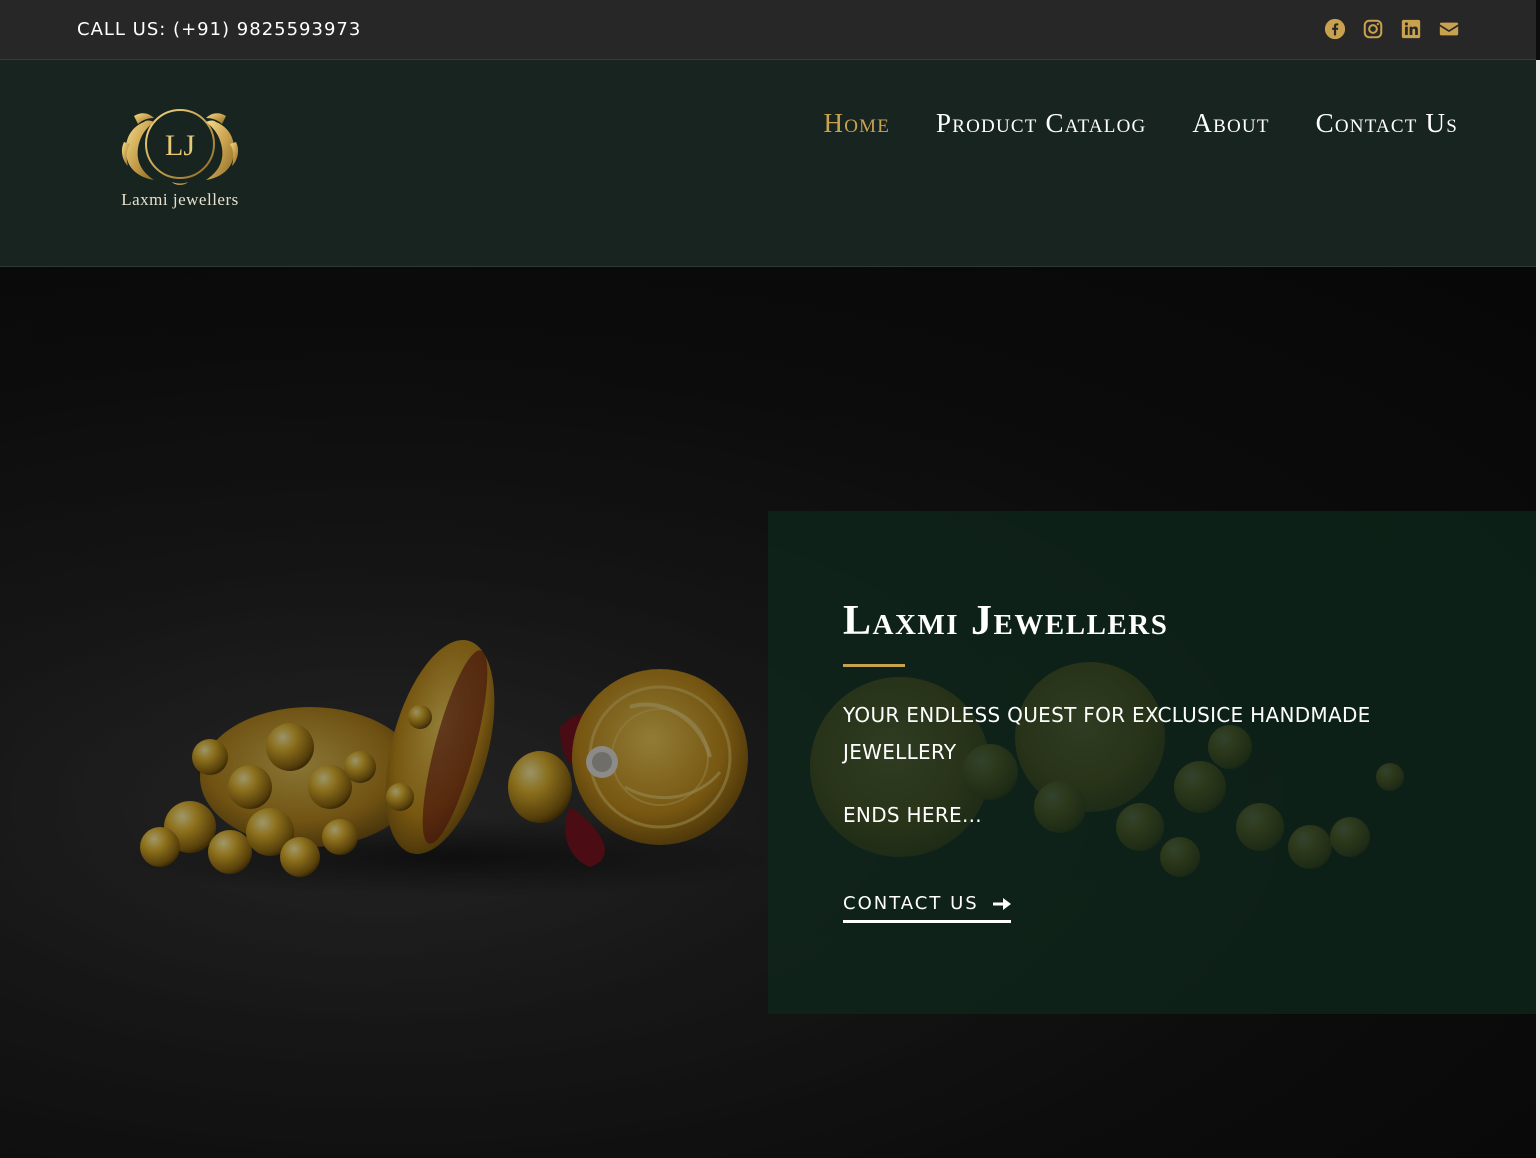 The image size is (1540, 1158). I want to click on logo-emblem-icon: LJ, so click(180, 147).